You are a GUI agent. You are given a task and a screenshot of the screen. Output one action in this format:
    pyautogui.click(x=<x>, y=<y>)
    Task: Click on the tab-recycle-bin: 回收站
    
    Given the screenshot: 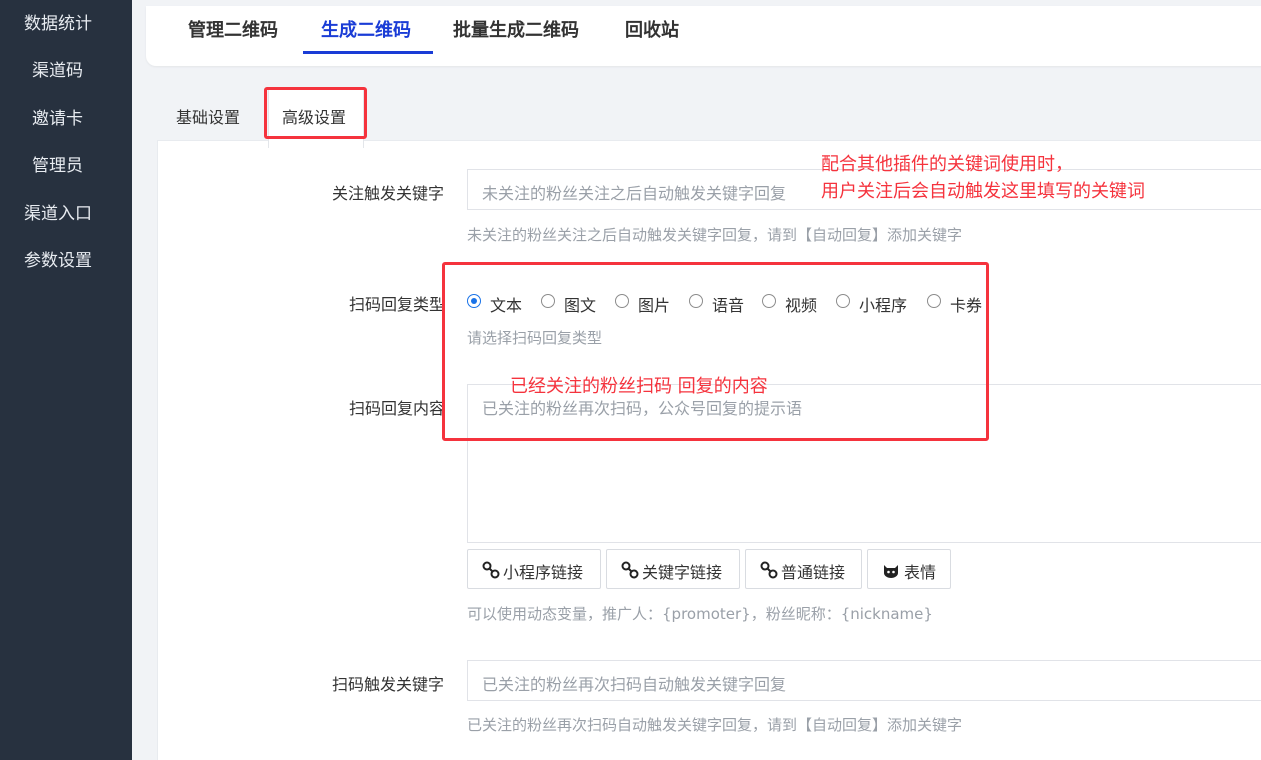 What is the action you would take?
    pyautogui.click(x=652, y=29)
    